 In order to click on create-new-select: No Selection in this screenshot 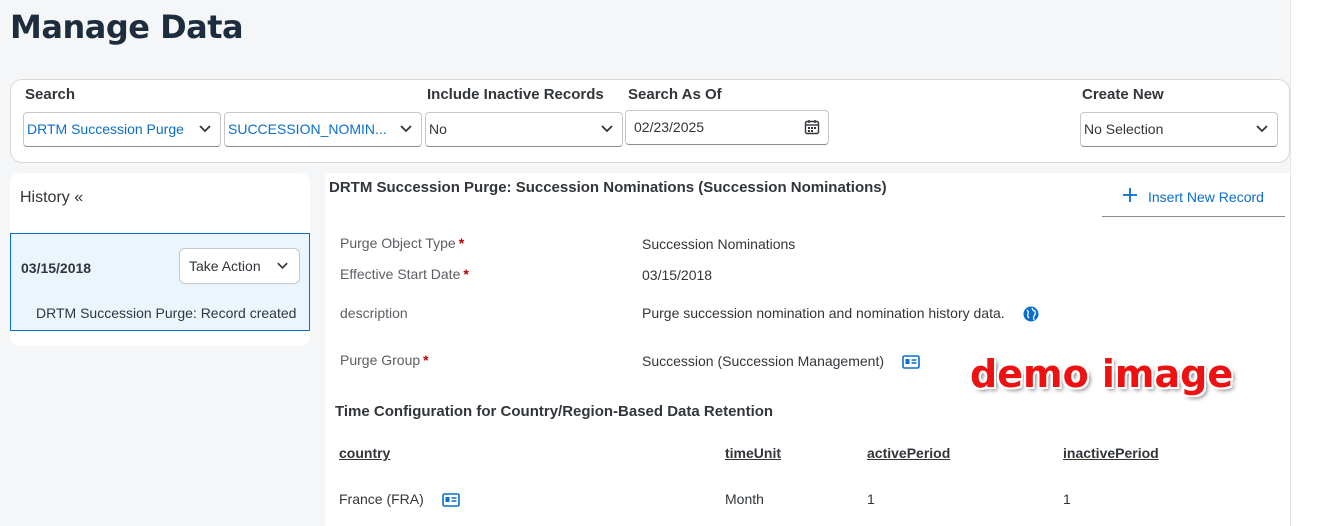, I will do `click(1179, 129)`.